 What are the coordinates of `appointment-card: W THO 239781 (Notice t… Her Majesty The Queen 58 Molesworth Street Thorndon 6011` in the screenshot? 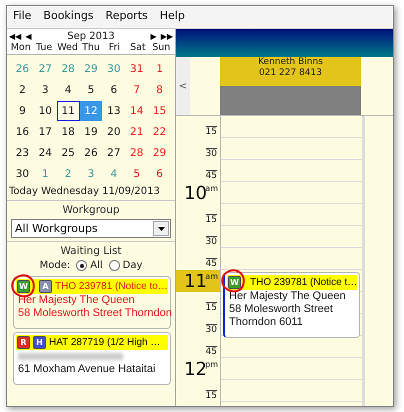 It's located at (291, 305).